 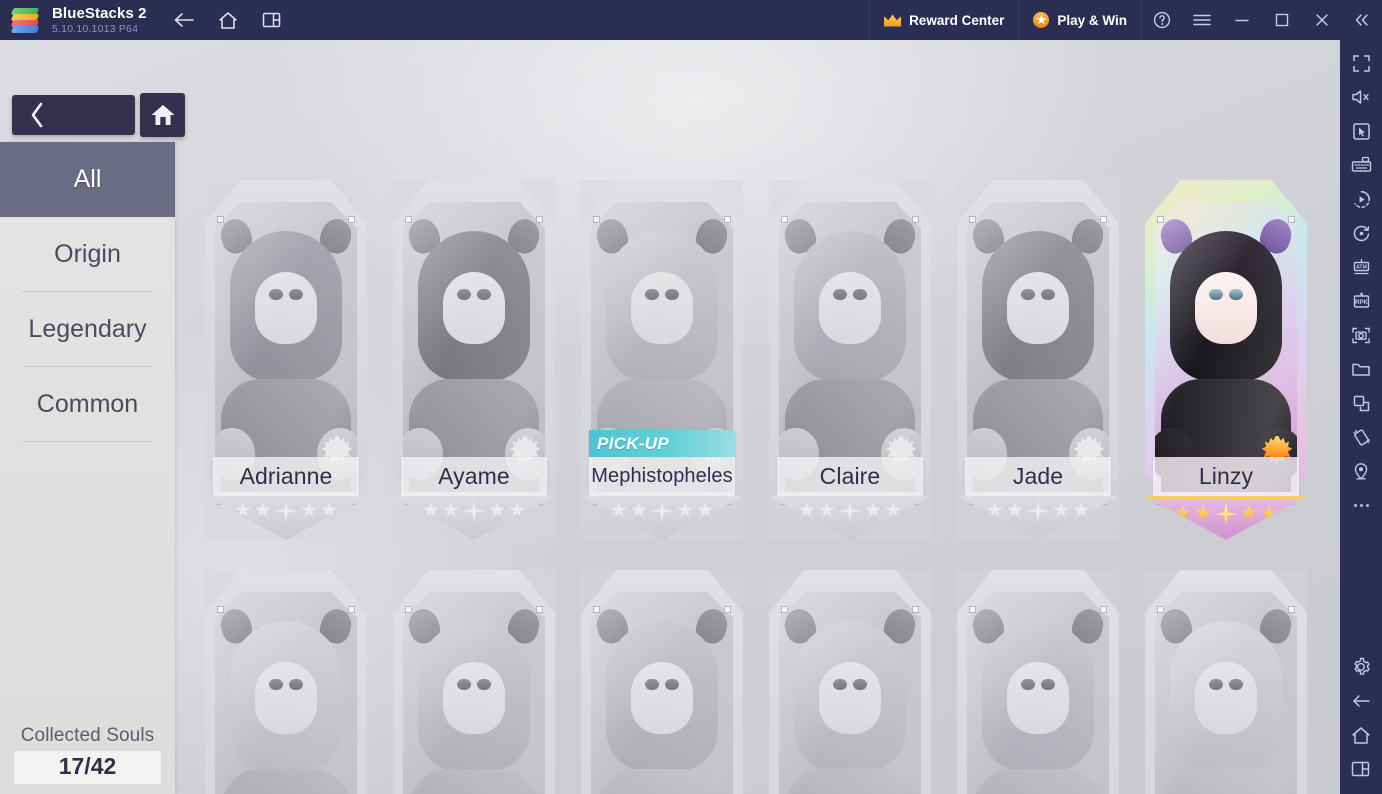 What do you see at coordinates (1361, 667) in the screenshot?
I see `settings-gear-icon` at bounding box center [1361, 667].